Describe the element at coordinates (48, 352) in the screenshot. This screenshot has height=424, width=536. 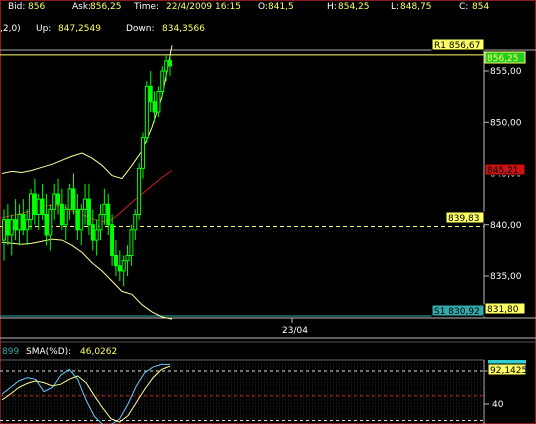
I see `indicator-name: SMA(%D):` at that location.